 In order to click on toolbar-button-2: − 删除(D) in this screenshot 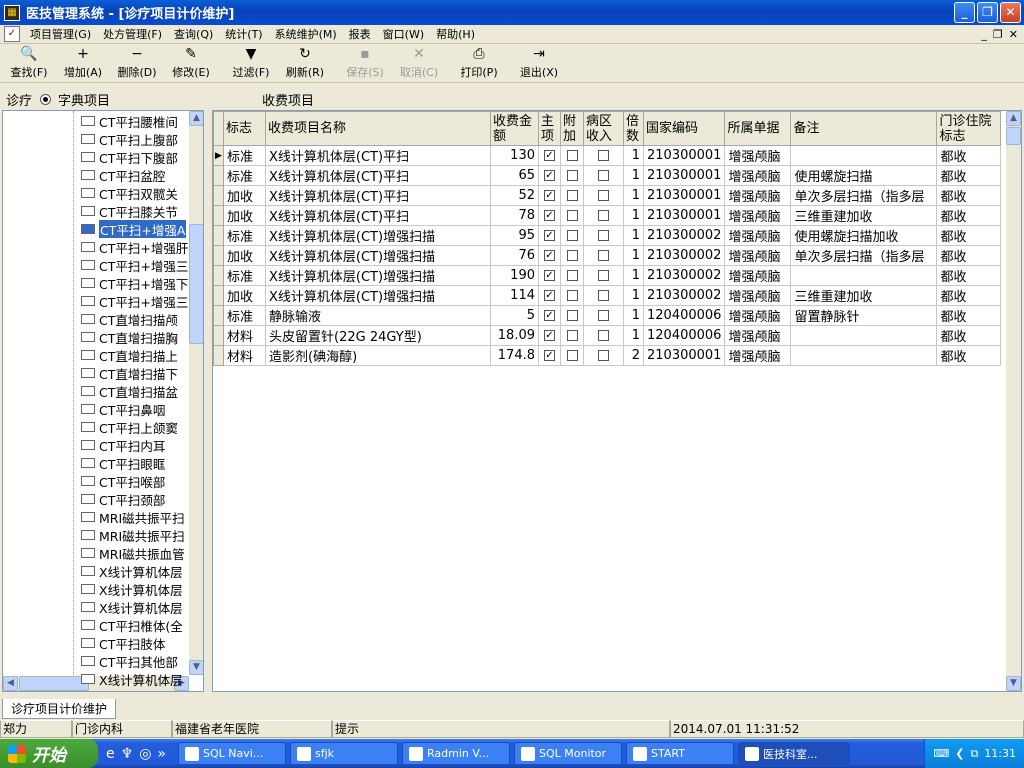, I will do `click(137, 64)`.